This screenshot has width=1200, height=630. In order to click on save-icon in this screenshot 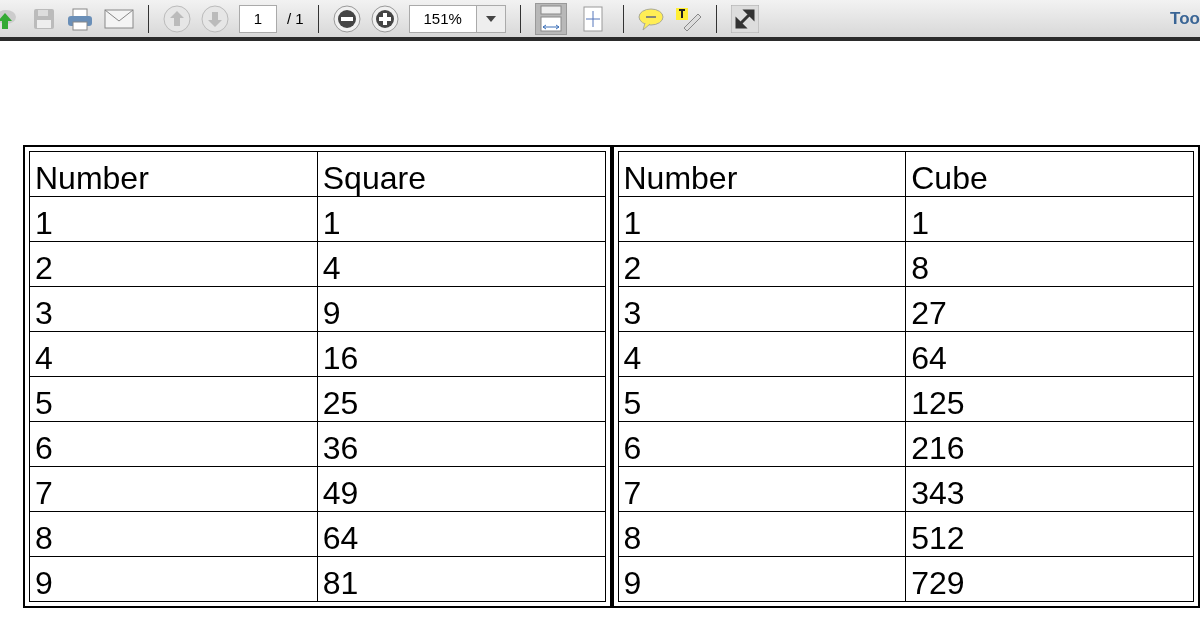, I will do `click(44, 18)`.